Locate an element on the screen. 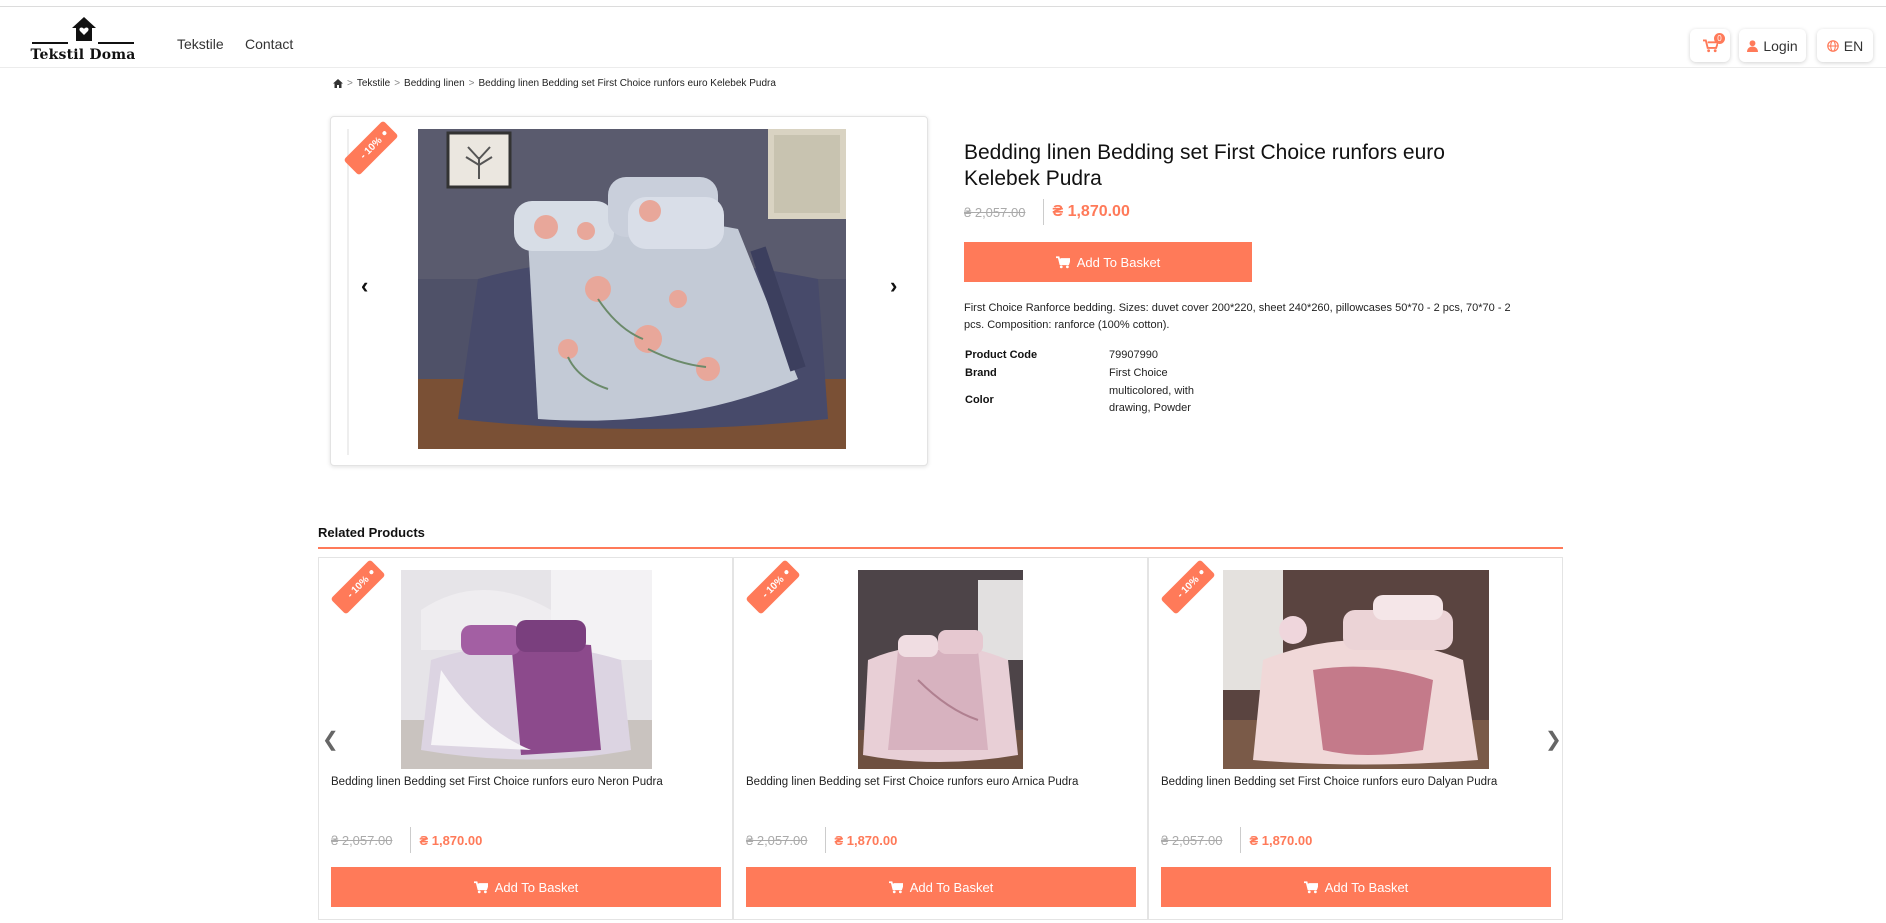  gallery-next-arrow: › is located at coordinates (893, 286).